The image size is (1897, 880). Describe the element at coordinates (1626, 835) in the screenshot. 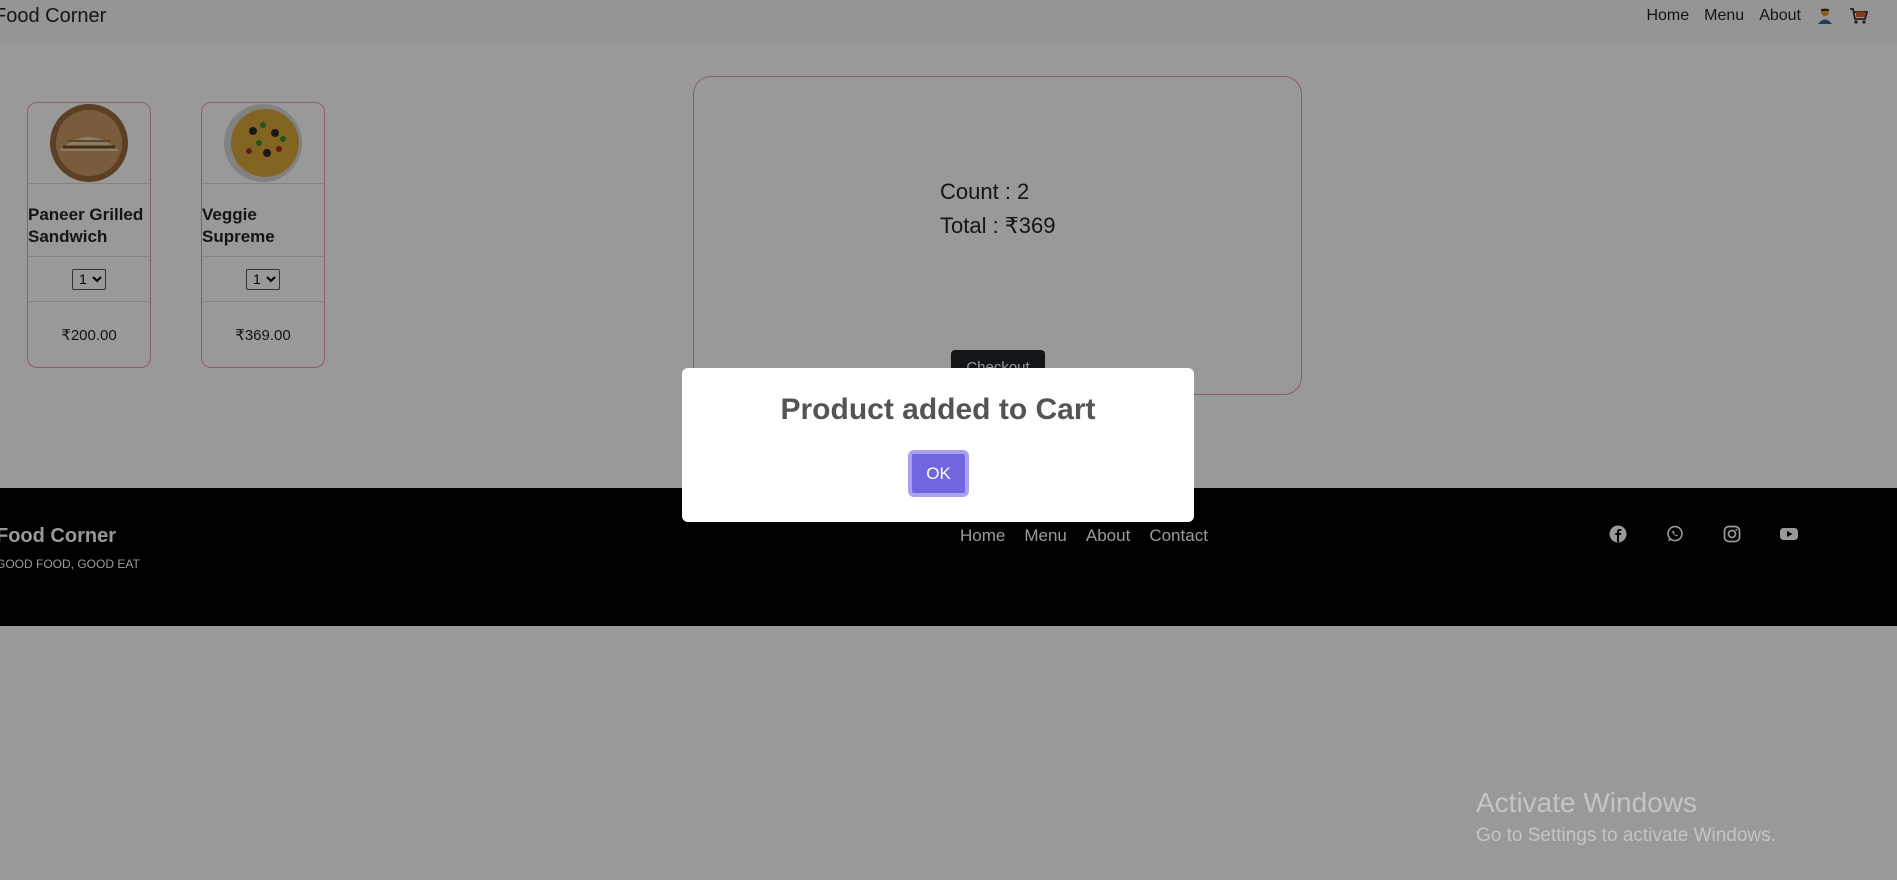

I see `watermark-subtitle: Go to Settings to activate Windows.` at that location.